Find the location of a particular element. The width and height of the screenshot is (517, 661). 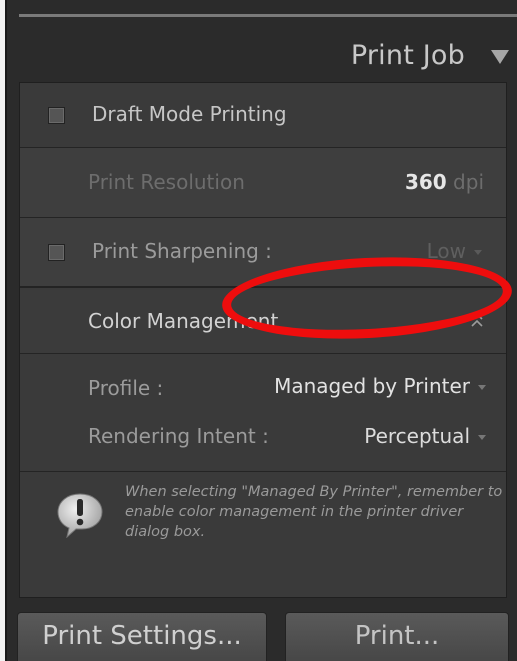

collapse-chevrons-icon is located at coordinates (477, 321).